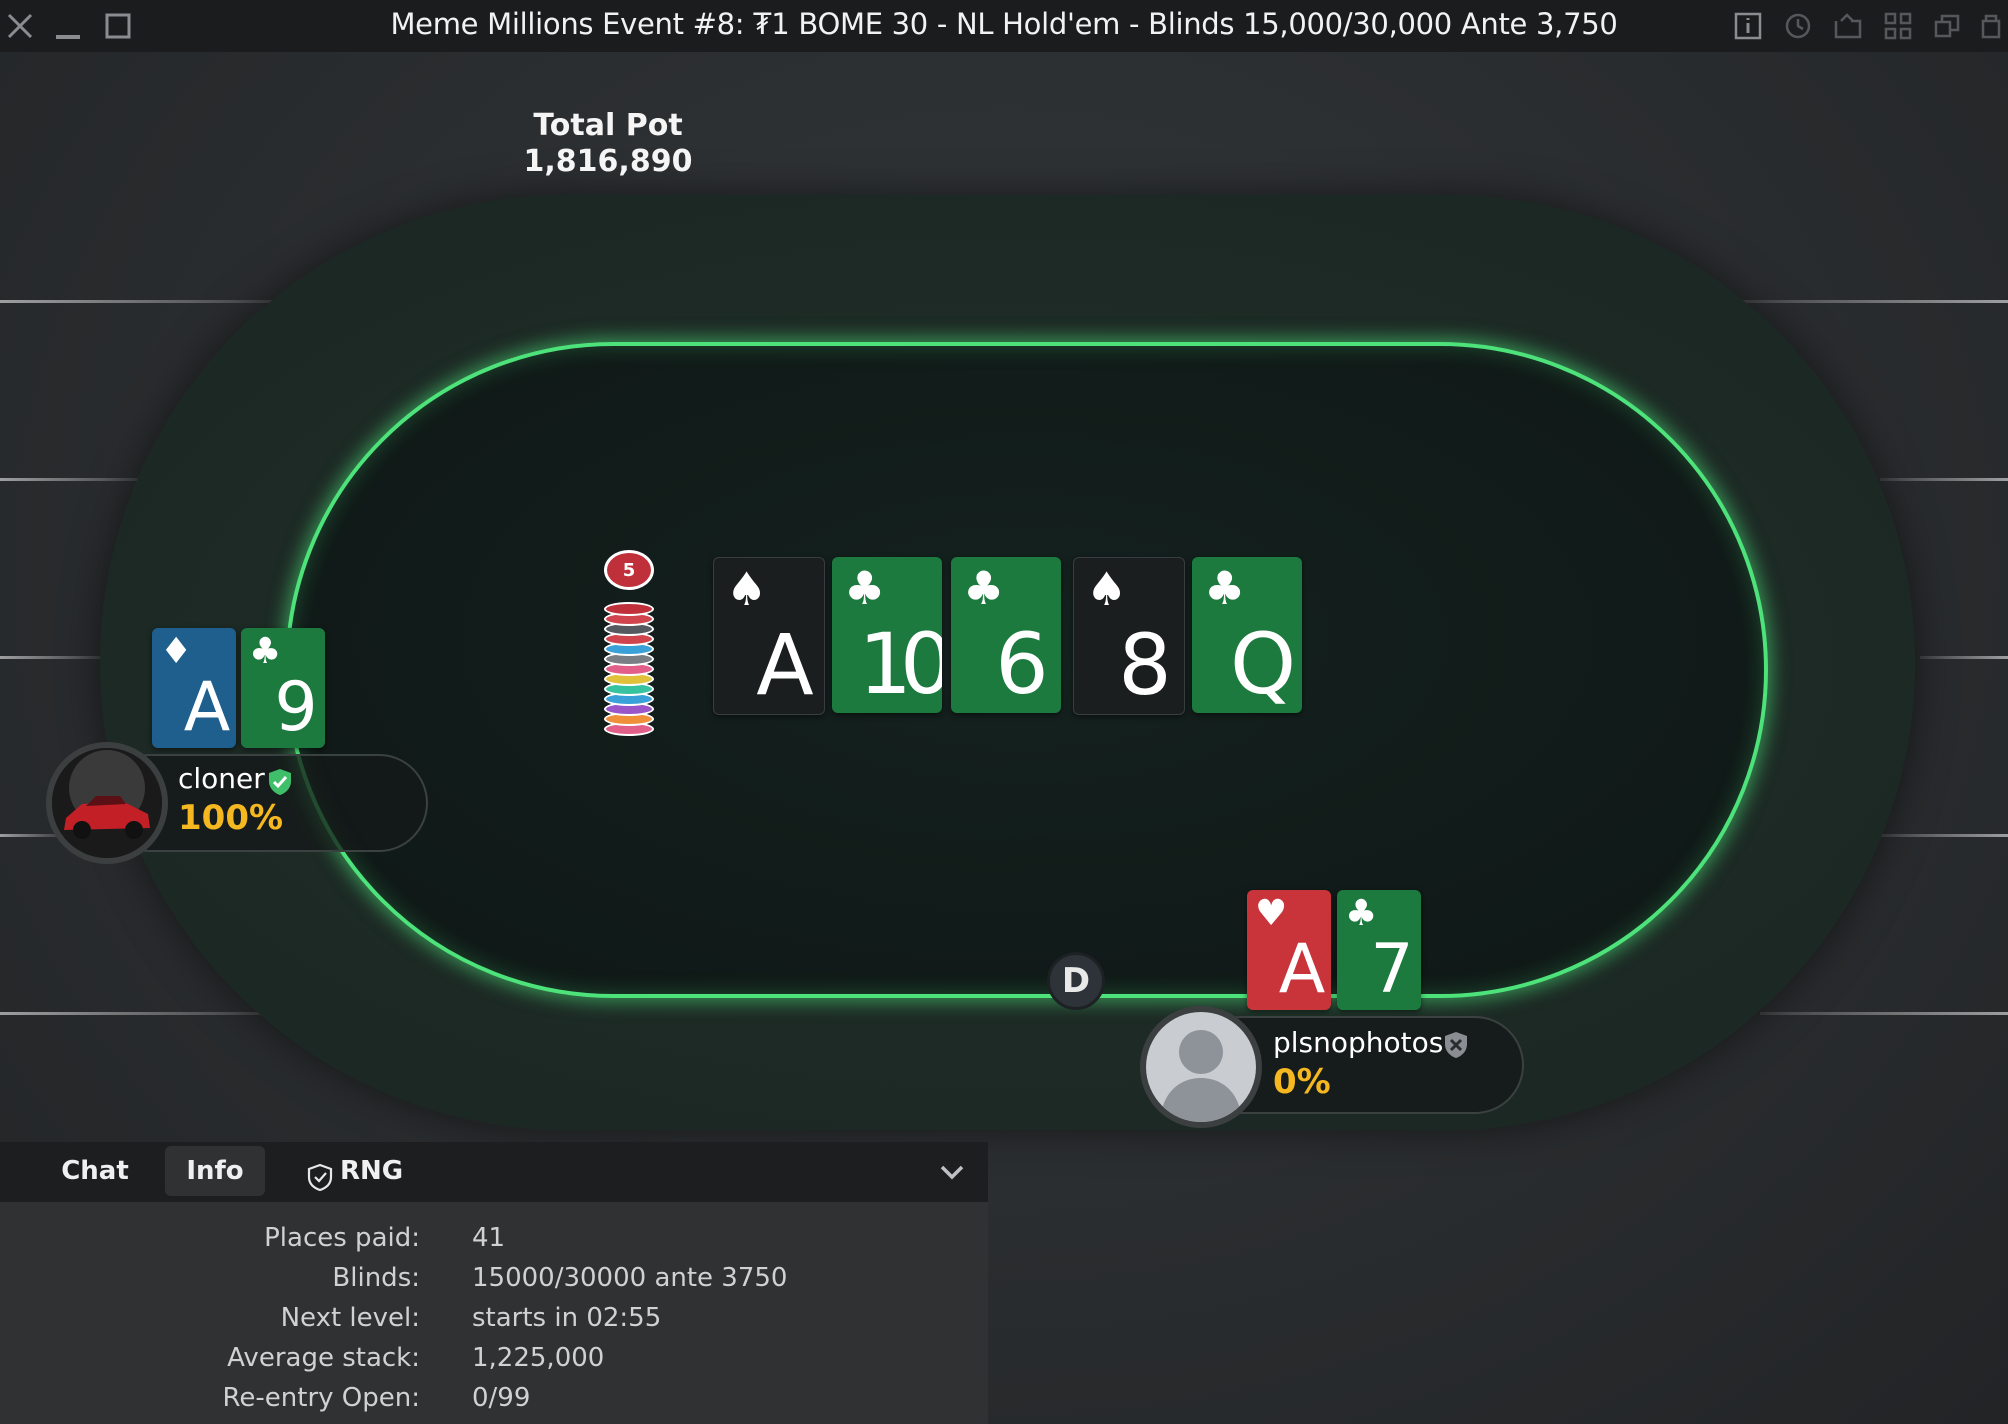 The height and width of the screenshot is (1424, 2008). What do you see at coordinates (1144, 665) in the screenshot?
I see `card-rank: 8` at bounding box center [1144, 665].